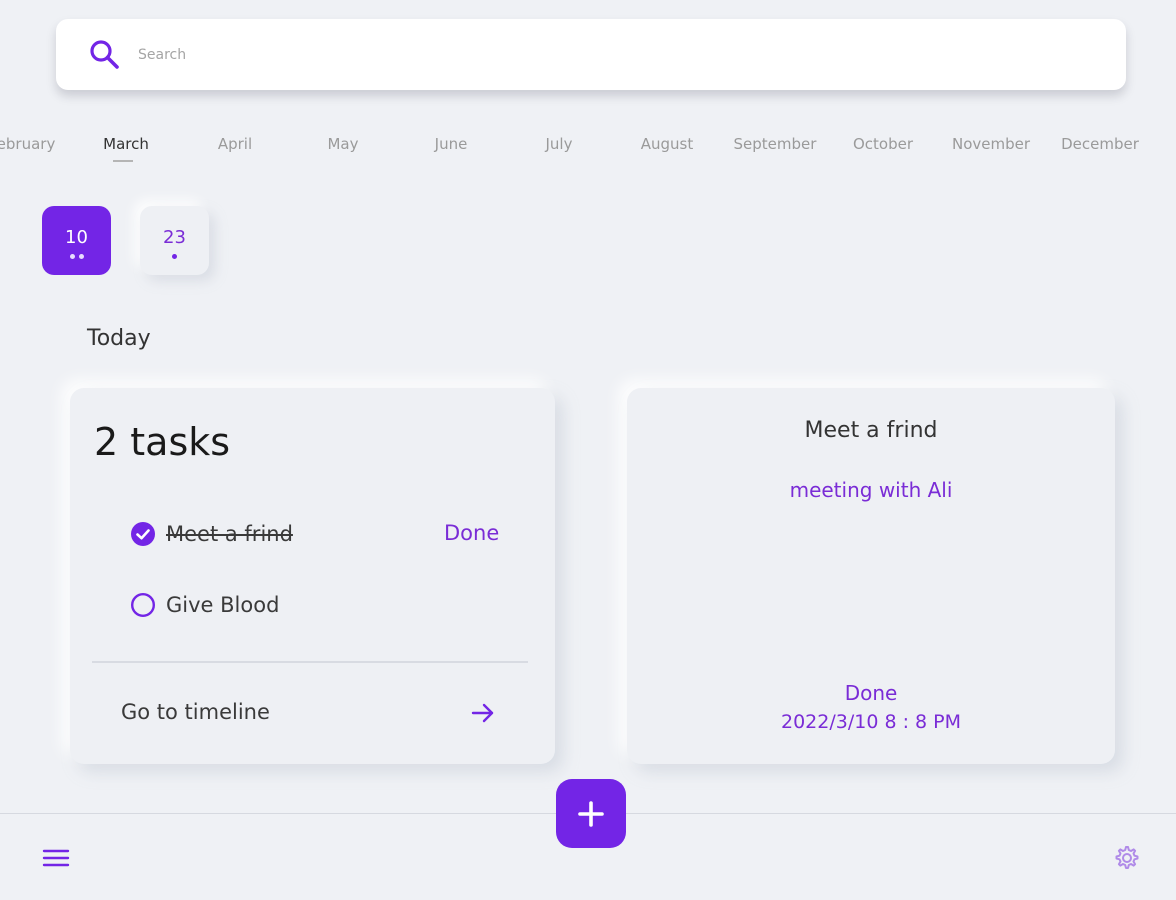 The height and width of the screenshot is (900, 1176). I want to click on month-july: July, so click(559, 144).